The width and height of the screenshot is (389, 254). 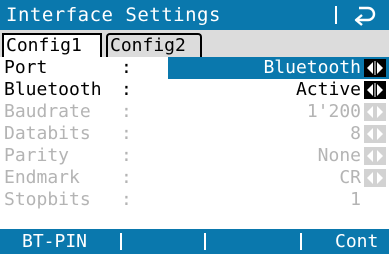 I want to click on field-row-databits: Databits : 8, so click(x=194, y=134).